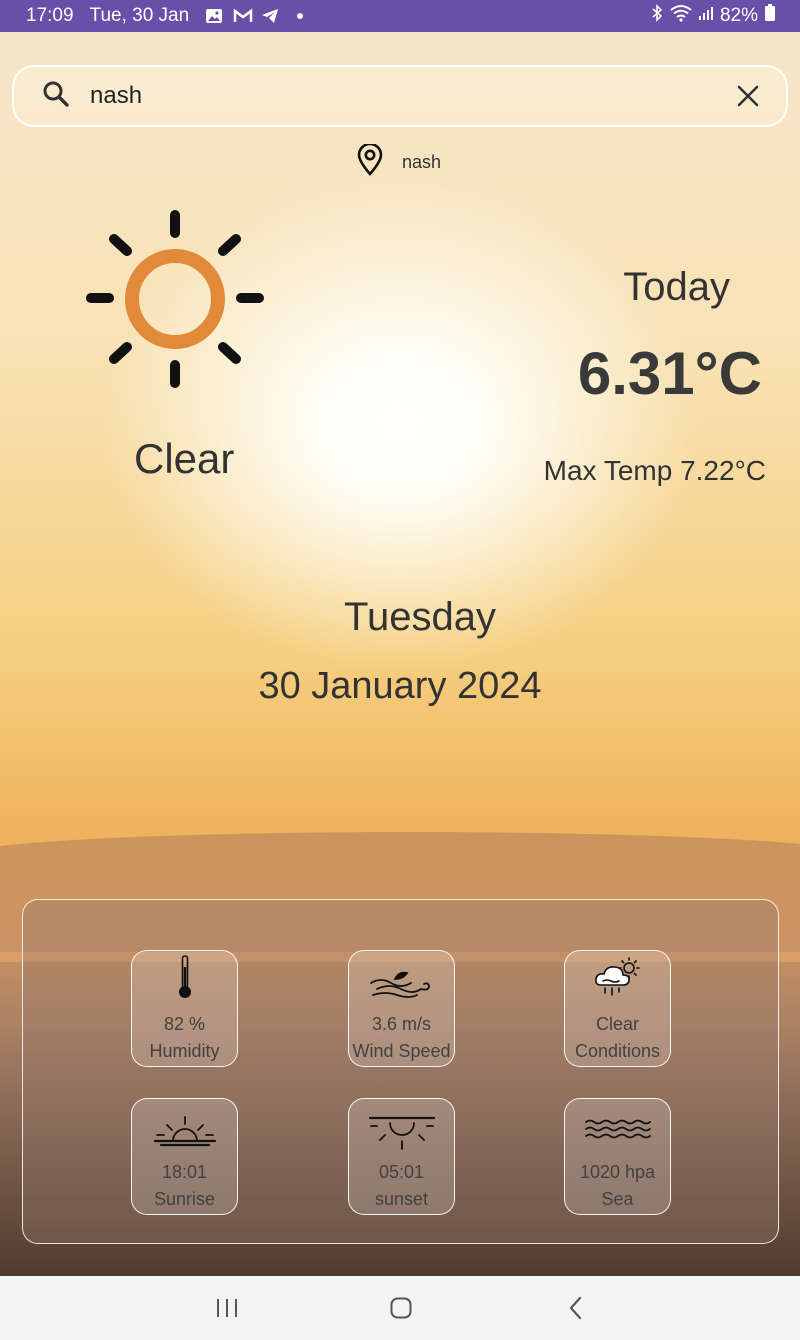  What do you see at coordinates (401, 1199) in the screenshot?
I see `sunset-label: sunset` at bounding box center [401, 1199].